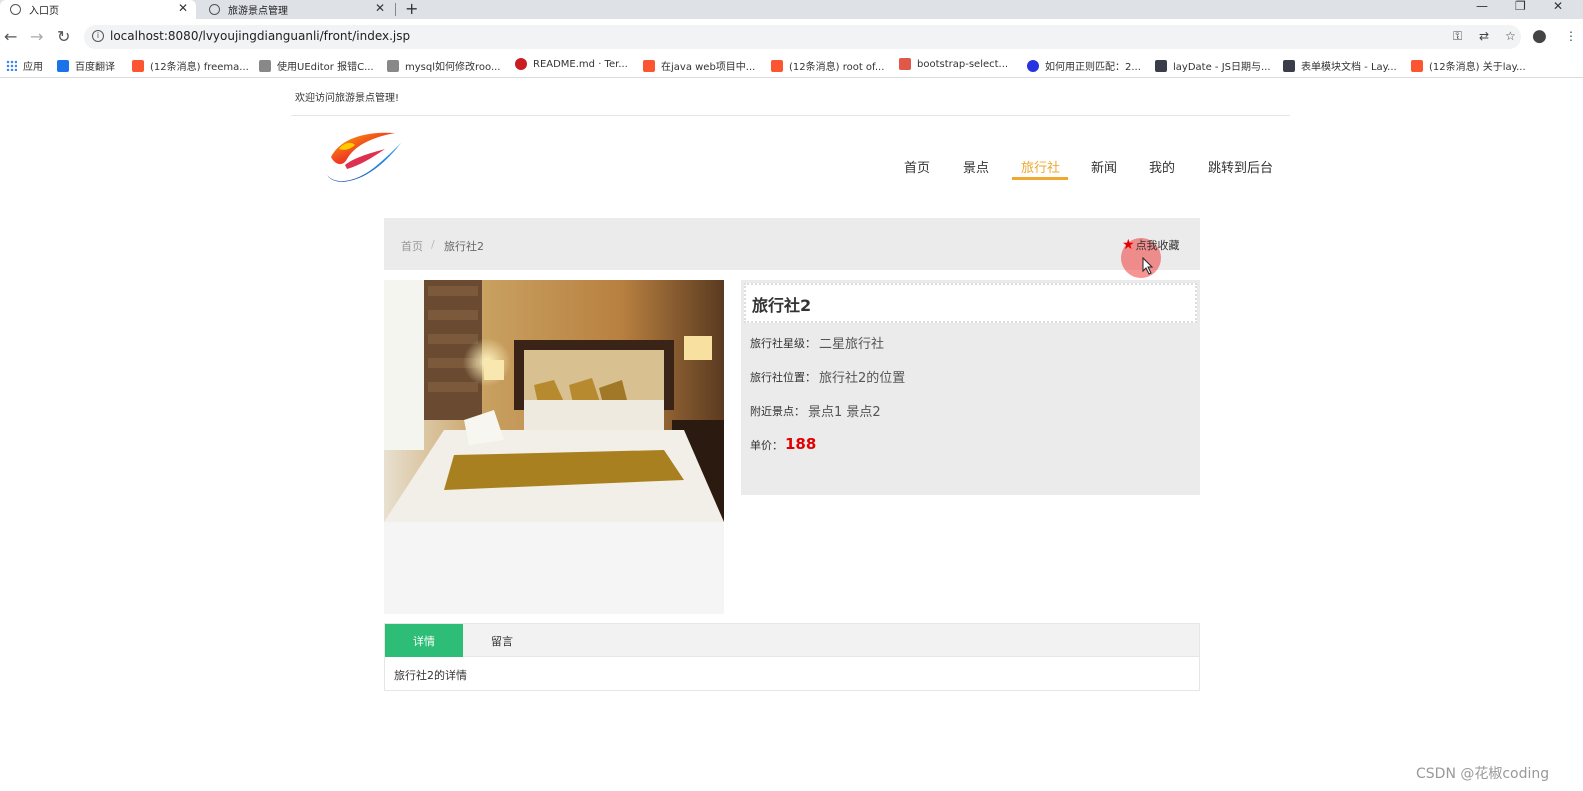 The image size is (1583, 791). Describe the element at coordinates (782, 305) in the screenshot. I see `page-title: 旅行社2` at that location.